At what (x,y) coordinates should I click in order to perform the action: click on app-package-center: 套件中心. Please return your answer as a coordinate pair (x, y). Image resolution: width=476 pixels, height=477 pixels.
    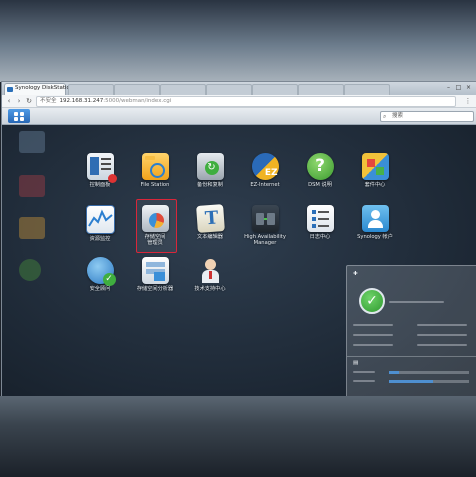
    Looking at the image, I should click on (375, 170).